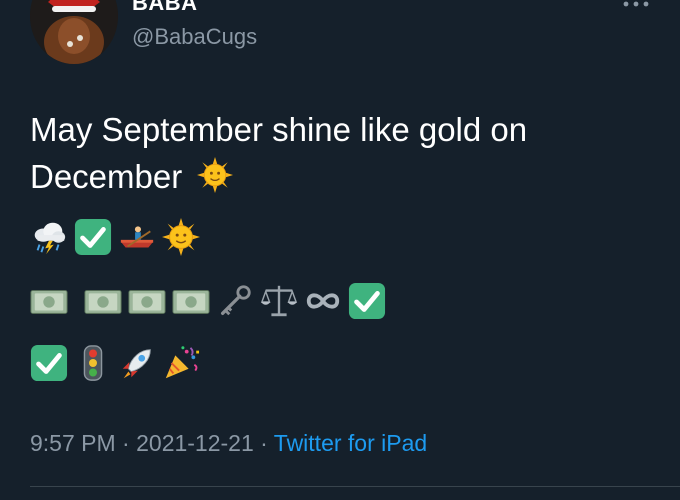 The image size is (680, 500). What do you see at coordinates (93, 363) in the screenshot?
I see `vertical-traffic-light-icon` at bounding box center [93, 363].